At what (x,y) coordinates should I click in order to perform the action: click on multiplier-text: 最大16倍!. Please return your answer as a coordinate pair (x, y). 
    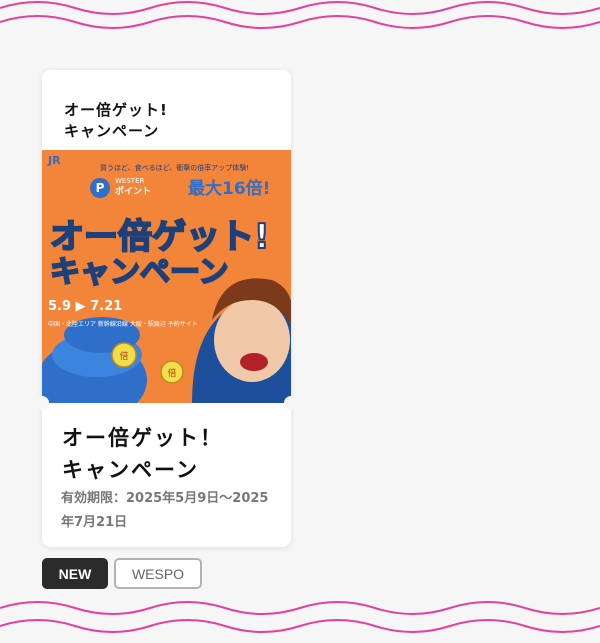
    Looking at the image, I should click on (229, 188).